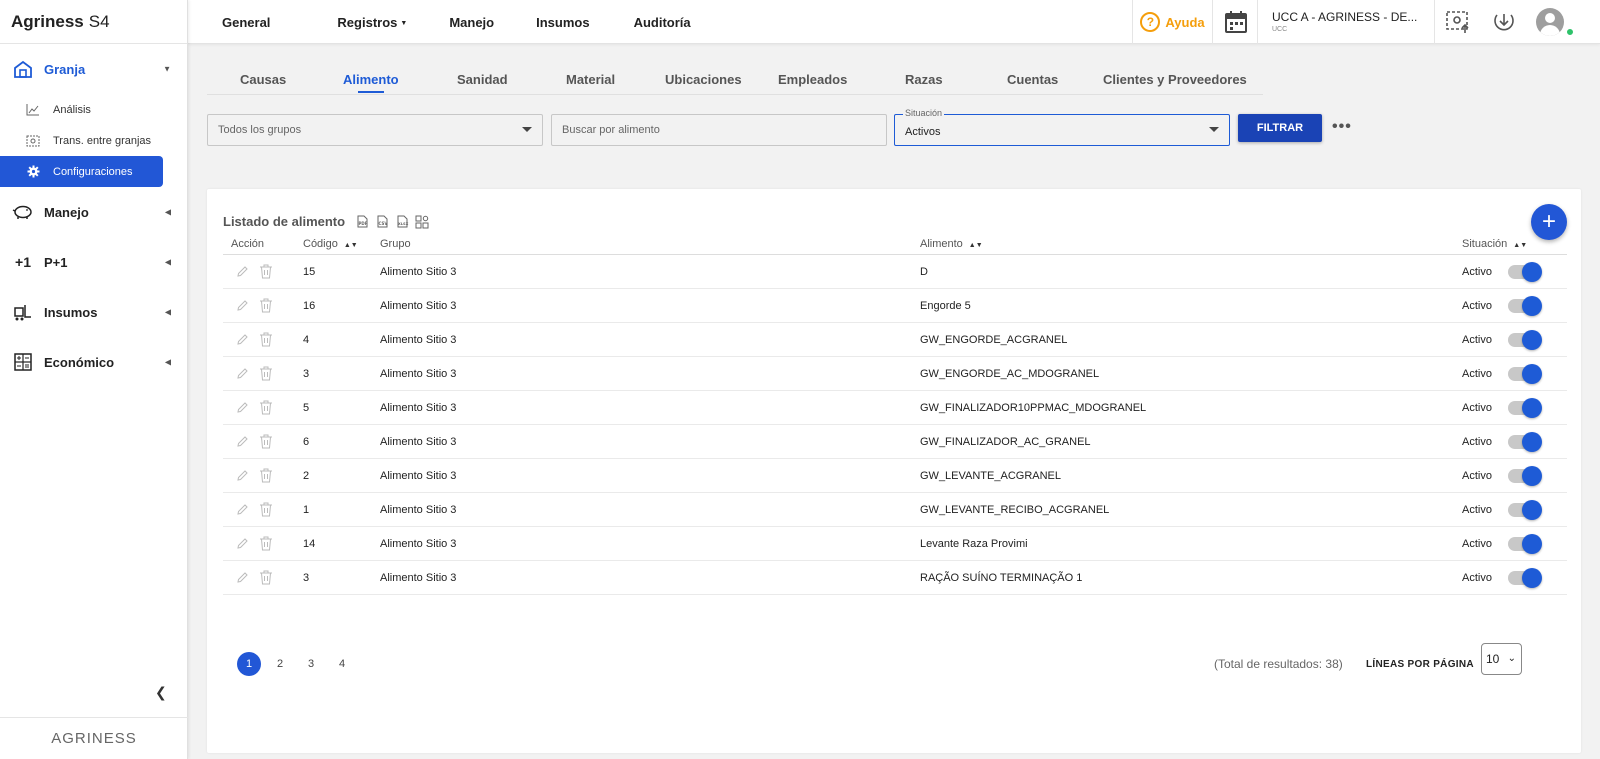 The width and height of the screenshot is (1600, 759). Describe the element at coordinates (924, 113) in the screenshot. I see `situation-label: Situación` at that location.